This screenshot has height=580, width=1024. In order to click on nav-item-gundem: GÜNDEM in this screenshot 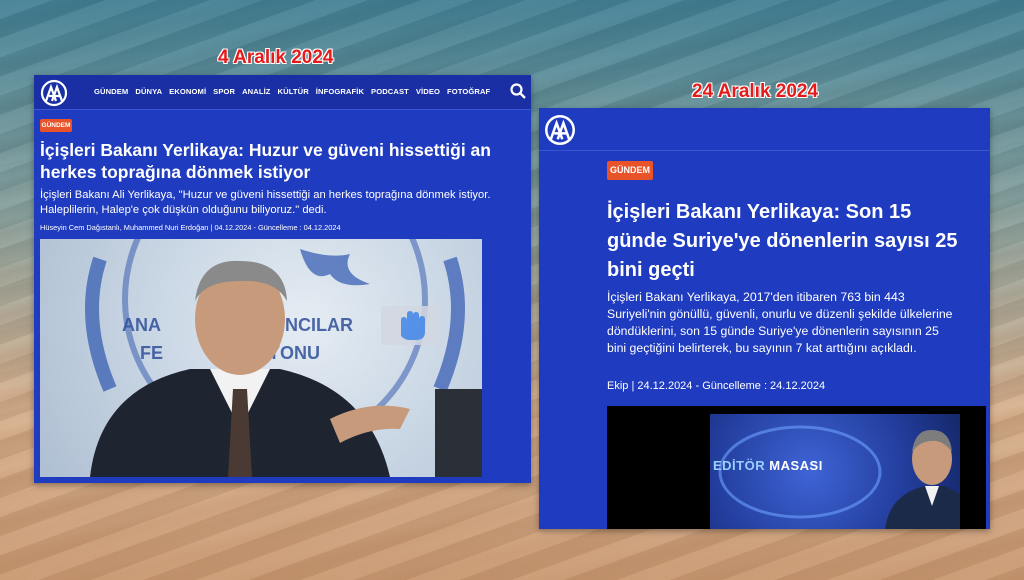, I will do `click(111, 91)`.